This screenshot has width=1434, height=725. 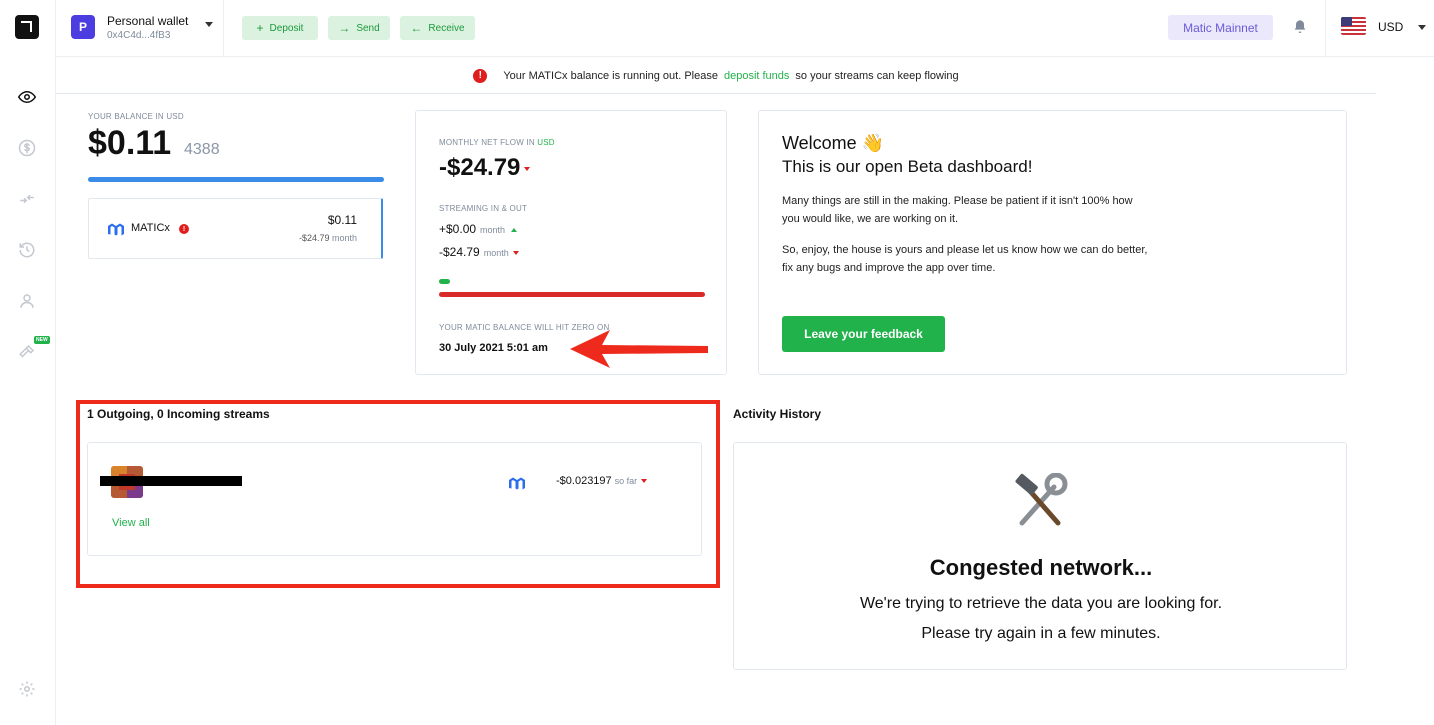 What do you see at coordinates (27, 352) in the screenshot?
I see `hammer-icon` at bounding box center [27, 352].